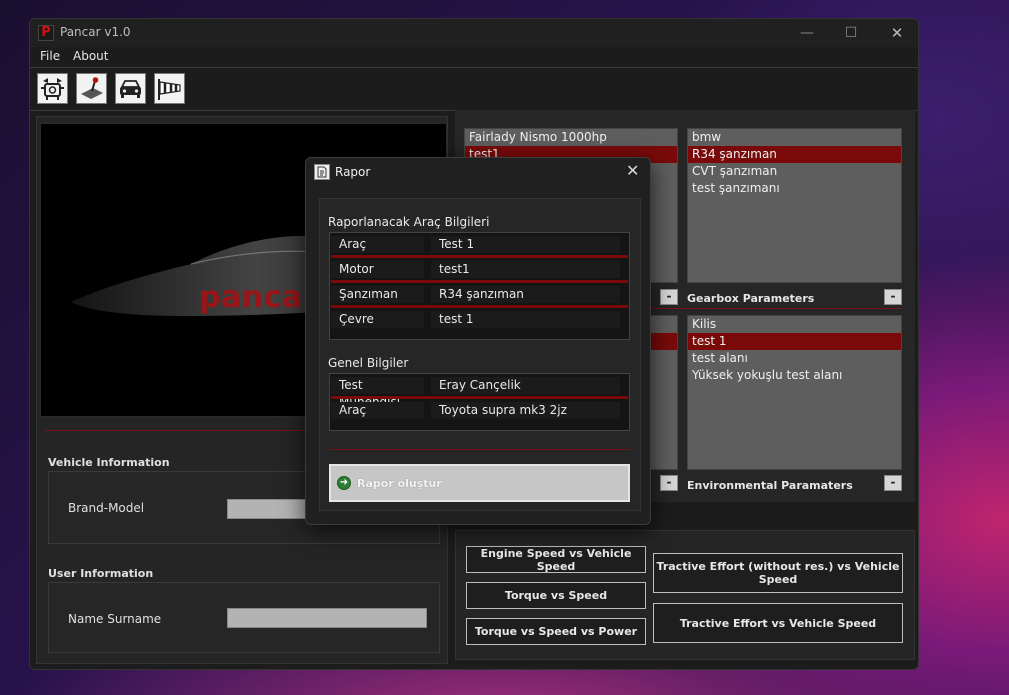  What do you see at coordinates (556, 595) in the screenshot?
I see `torque-vs-speed-button: Torque vs Speed` at bounding box center [556, 595].